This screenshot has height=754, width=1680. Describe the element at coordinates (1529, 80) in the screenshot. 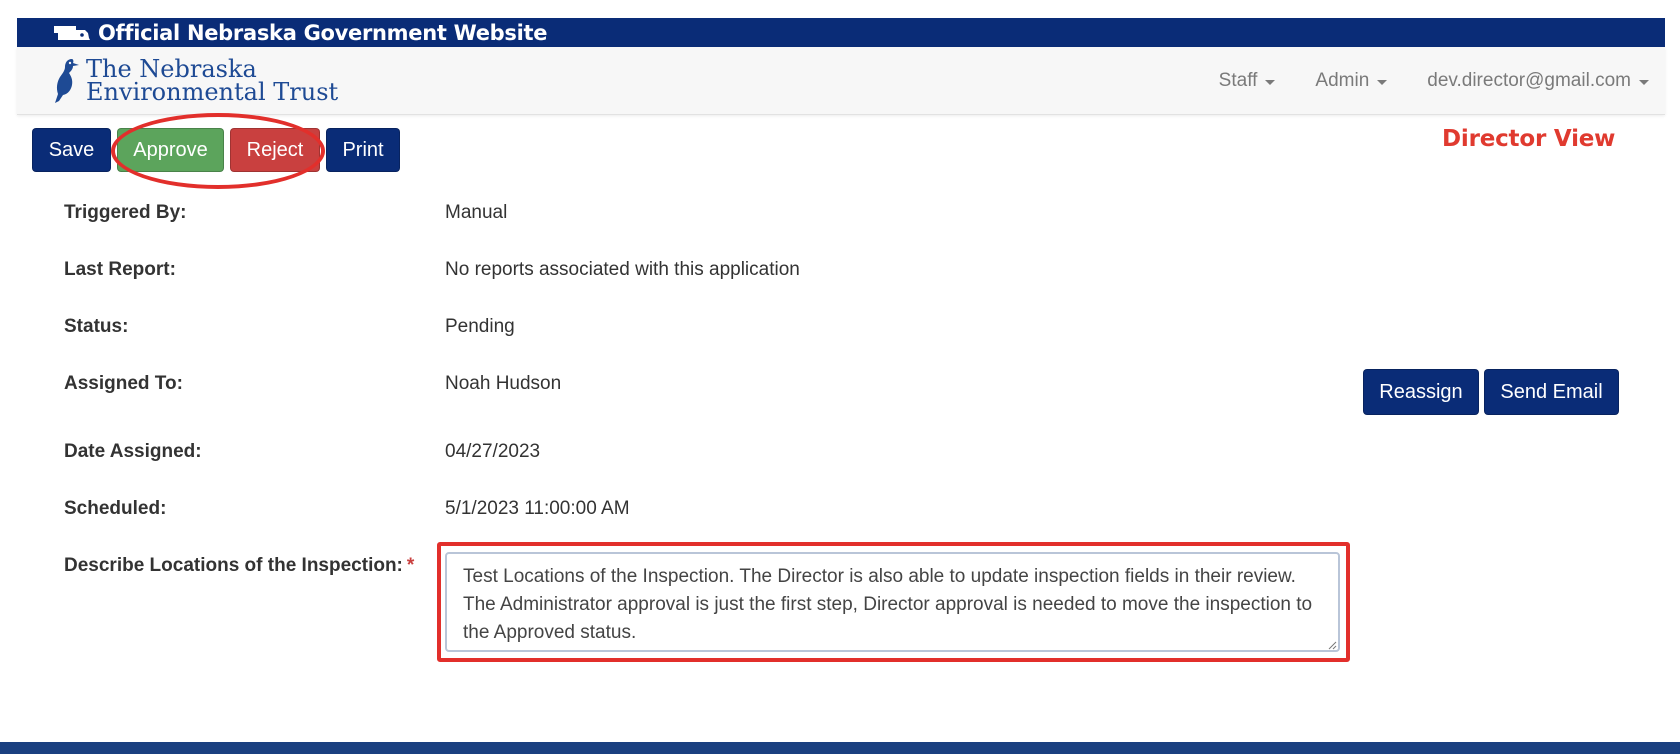

I see `nav-user-label: dev.director@gmail.com` at that location.